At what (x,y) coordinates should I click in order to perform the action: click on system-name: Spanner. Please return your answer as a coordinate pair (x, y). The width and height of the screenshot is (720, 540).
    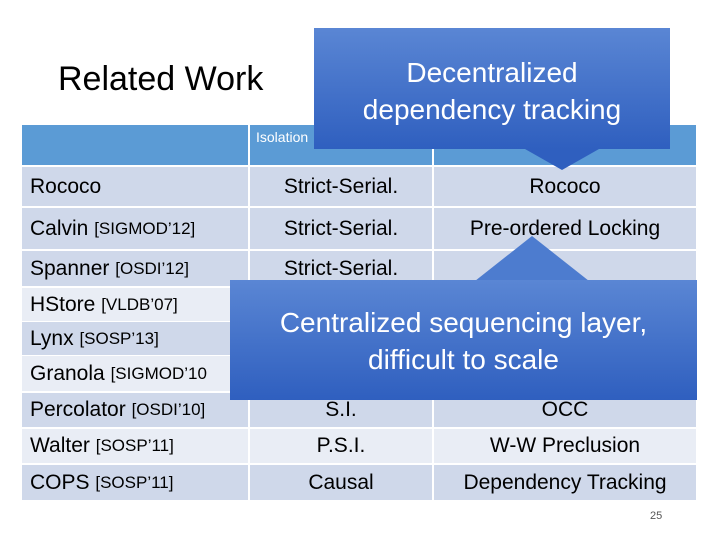
    Looking at the image, I should click on (70, 268).